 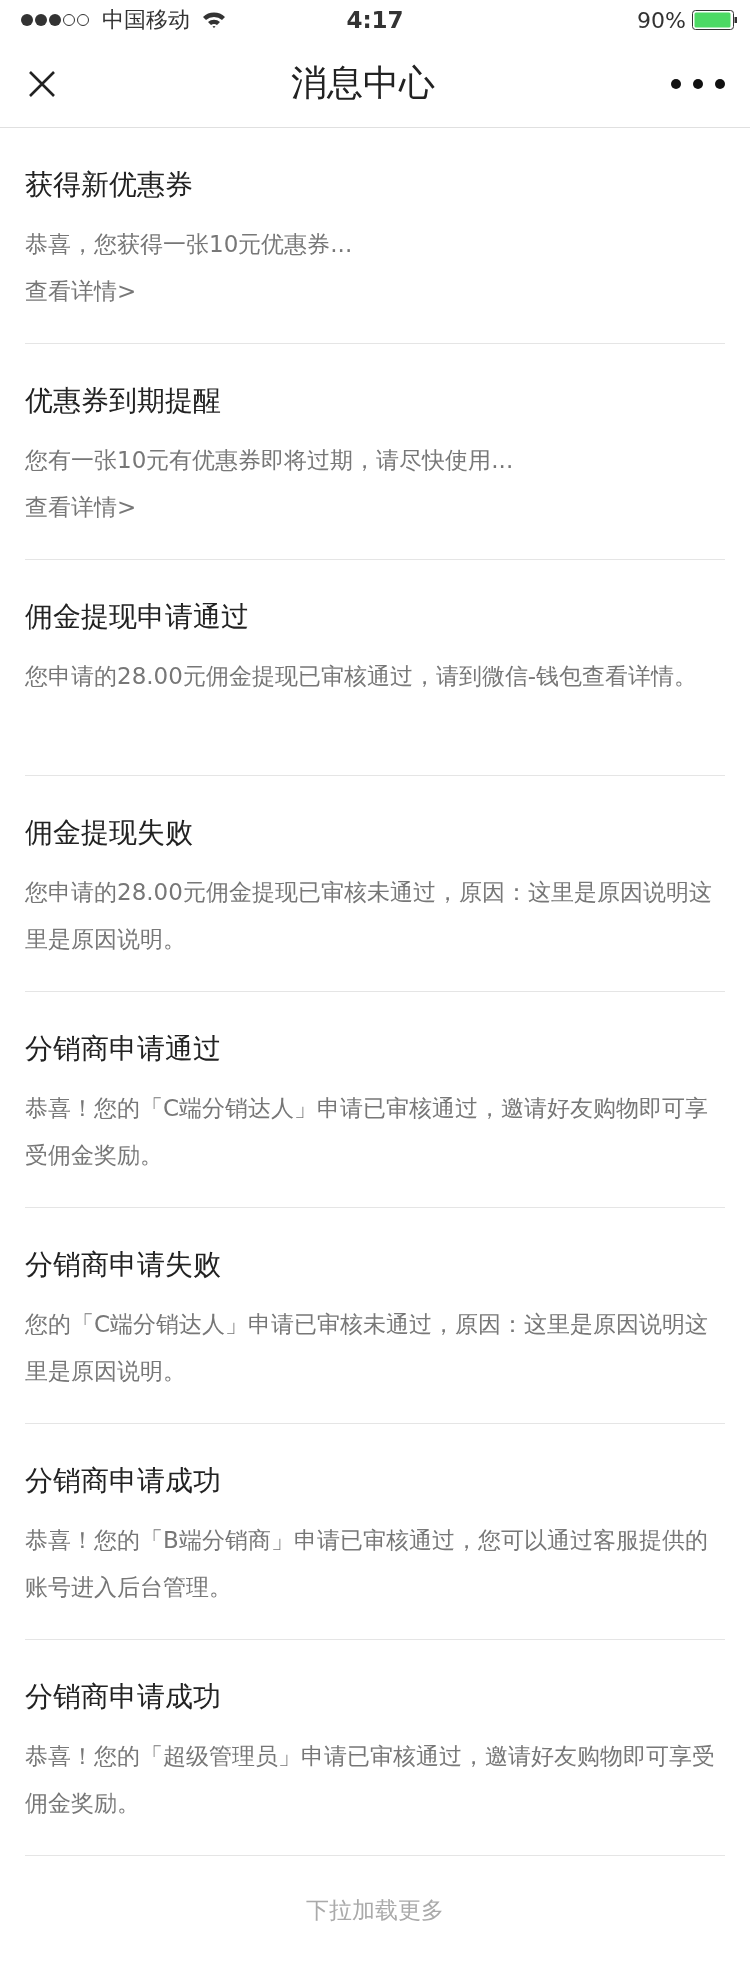 What do you see at coordinates (362, 676) in the screenshot?
I see `message-text: 您申请的28.00元佣金提现已审核通过，请到微信-钱包查看详情。` at bounding box center [362, 676].